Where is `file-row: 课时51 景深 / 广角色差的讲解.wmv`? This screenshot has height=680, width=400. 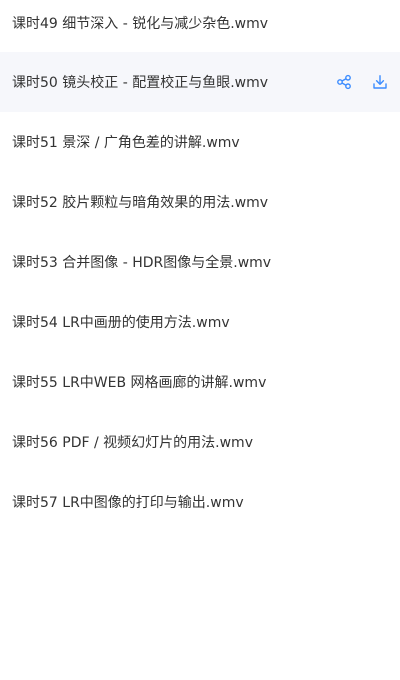
file-row: 课时51 景深 / 广角色差的讲解.wmv is located at coordinates (200, 142).